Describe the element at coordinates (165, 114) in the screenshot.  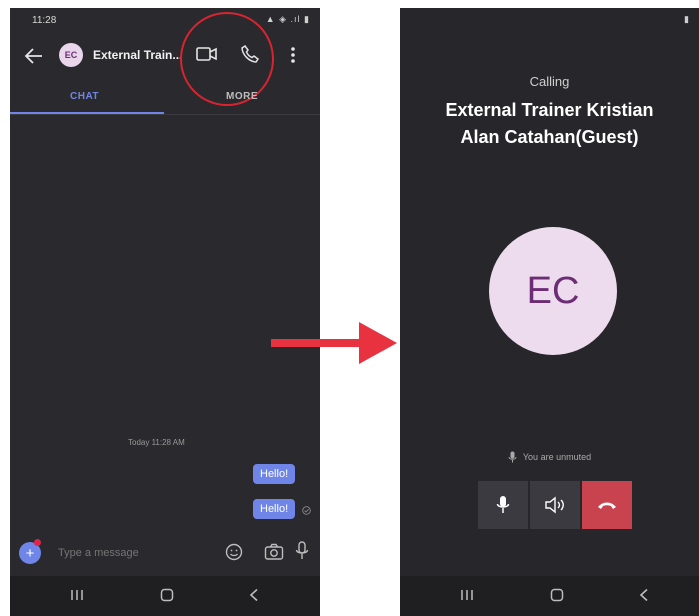
I see `tab-divider` at that location.